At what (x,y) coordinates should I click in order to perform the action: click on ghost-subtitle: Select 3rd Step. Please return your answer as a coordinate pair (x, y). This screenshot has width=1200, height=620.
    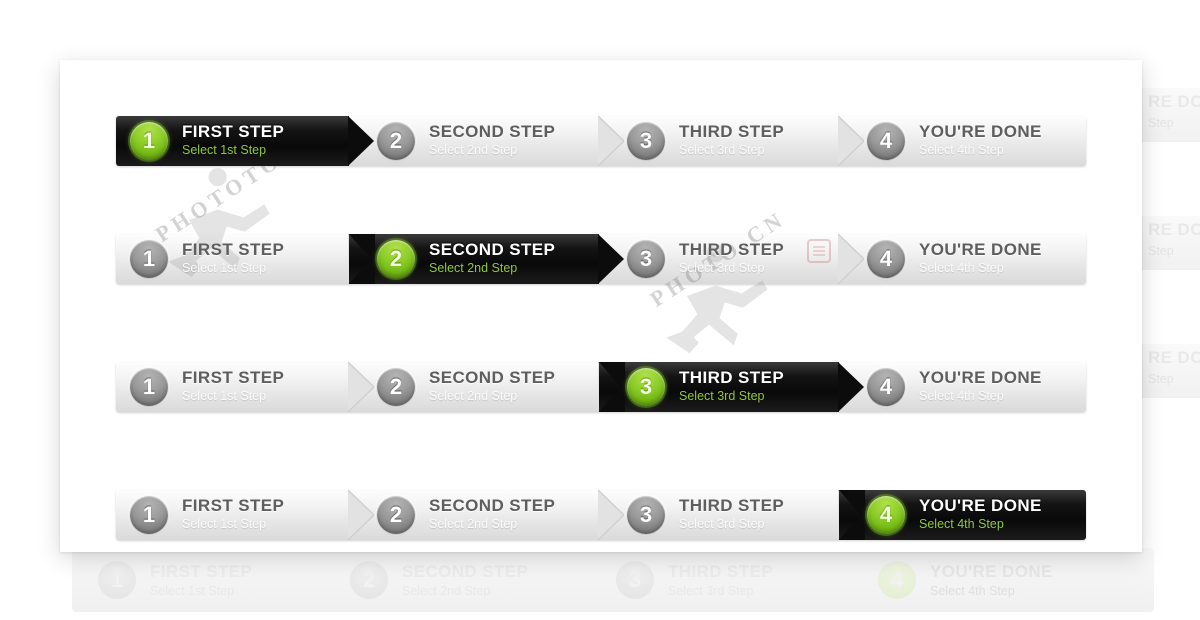
    Looking at the image, I should click on (711, 591).